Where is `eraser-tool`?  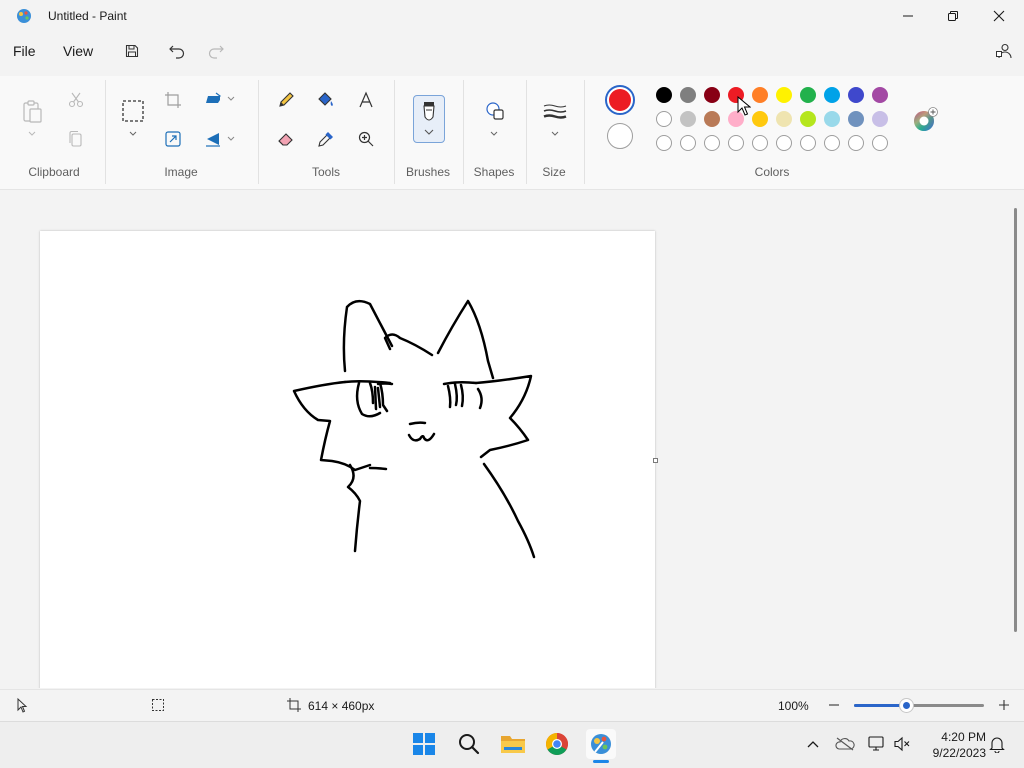
eraser-tool is located at coordinates (286, 139).